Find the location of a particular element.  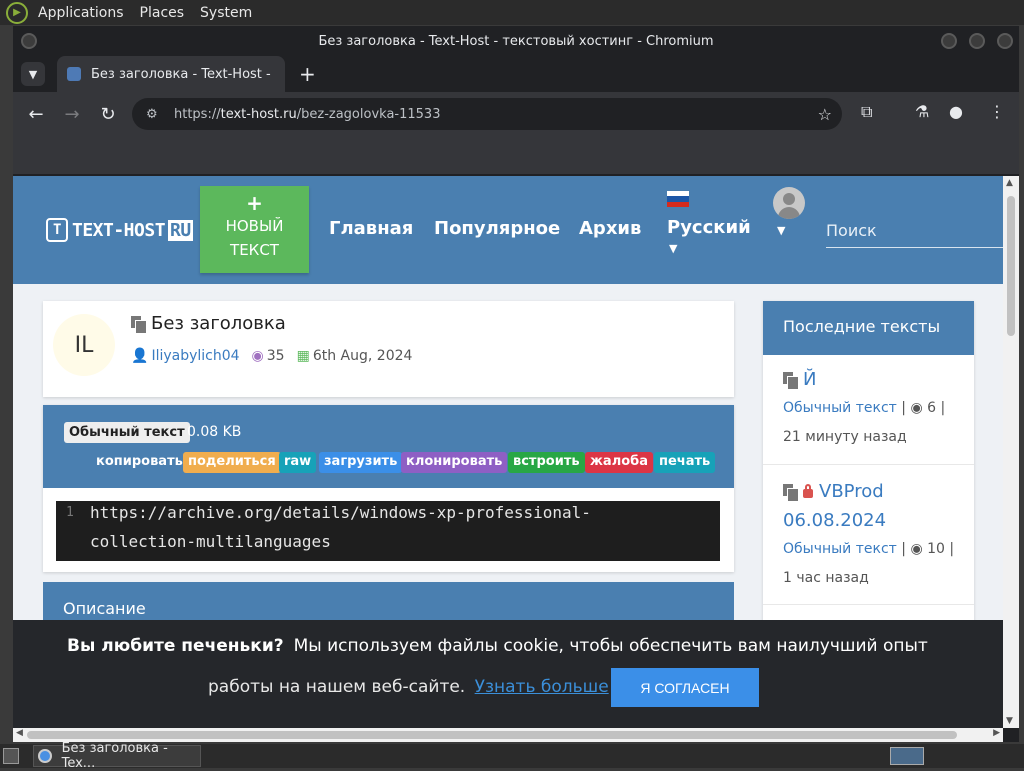

maximize-button is located at coordinates (977, 41).